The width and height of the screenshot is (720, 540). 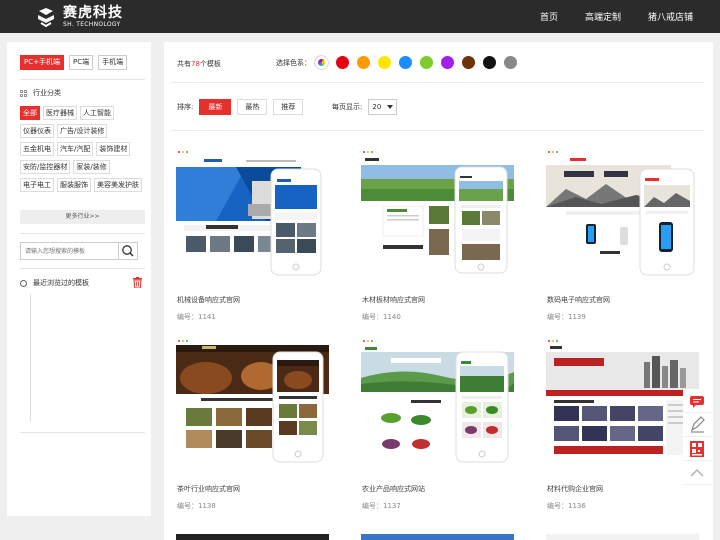 What do you see at coordinates (549, 16) in the screenshot?
I see `nav-home: 首页` at bounding box center [549, 16].